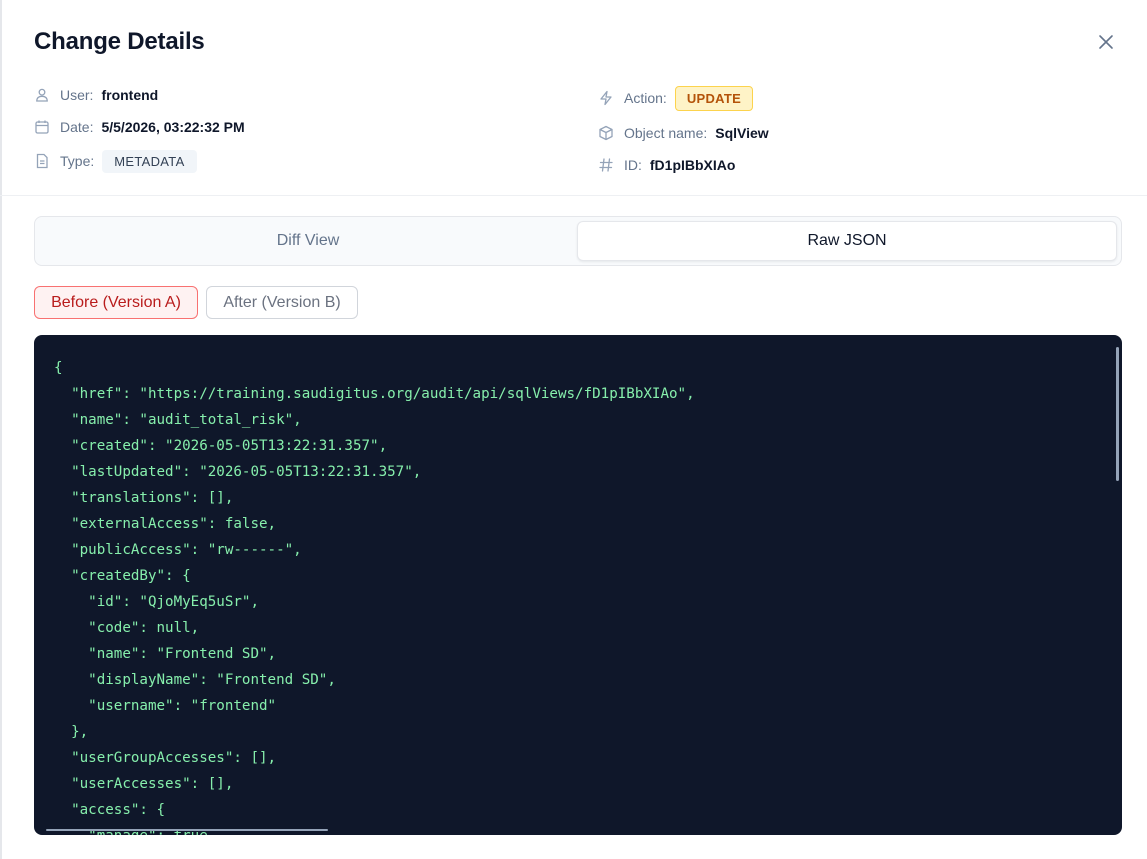  Describe the element at coordinates (606, 165) in the screenshot. I see `hash-icon` at that location.